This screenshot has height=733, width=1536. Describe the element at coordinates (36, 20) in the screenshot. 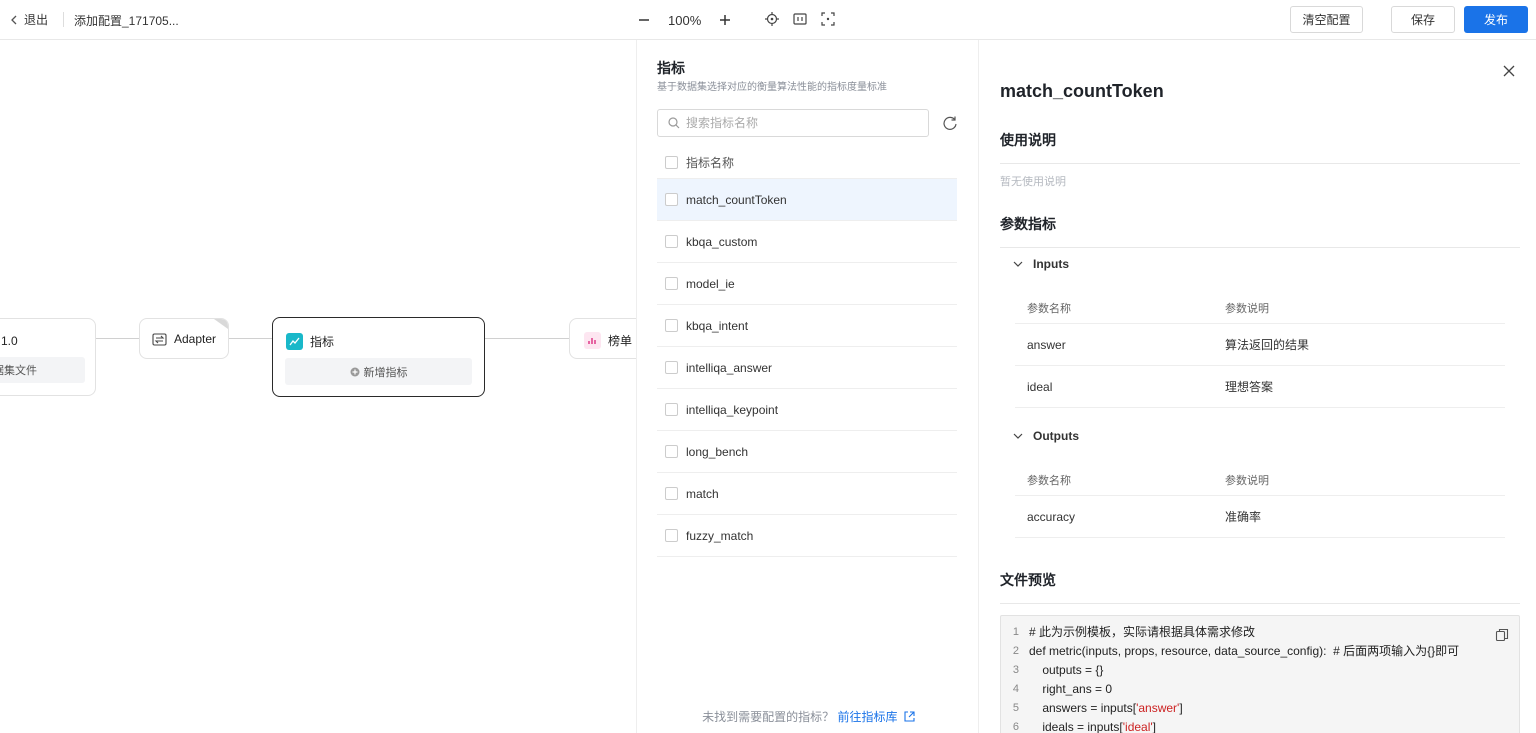

I see `exit-label: 退出` at that location.